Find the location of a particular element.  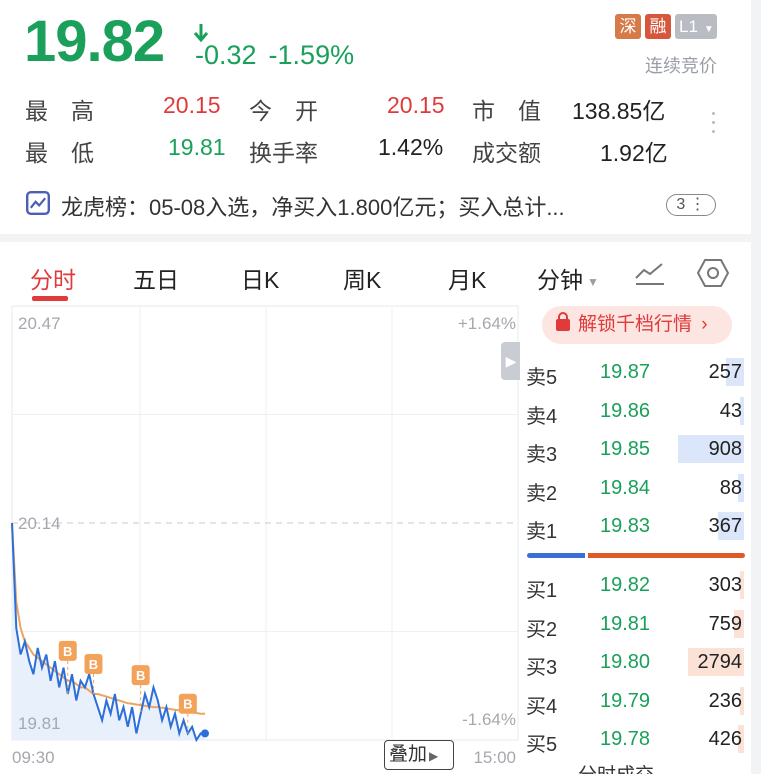

more-options-icon is located at coordinates (715, 125).